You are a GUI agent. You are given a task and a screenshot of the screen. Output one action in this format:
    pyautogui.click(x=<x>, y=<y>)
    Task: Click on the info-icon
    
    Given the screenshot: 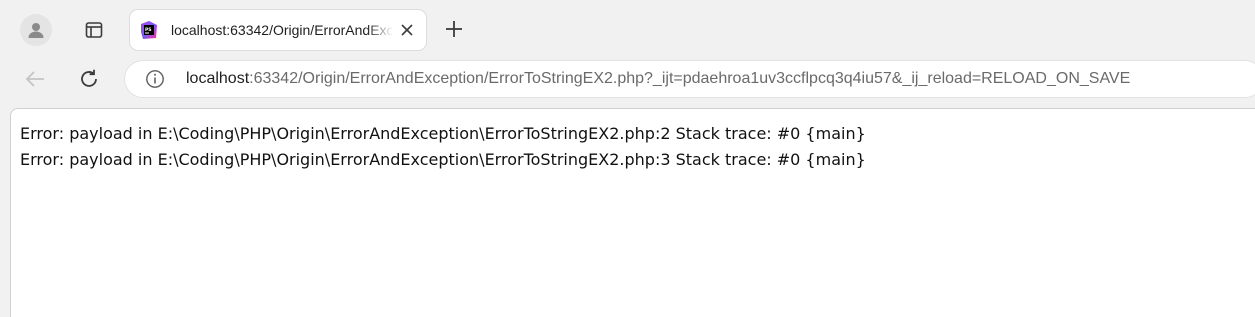 What is the action you would take?
    pyautogui.click(x=155, y=79)
    